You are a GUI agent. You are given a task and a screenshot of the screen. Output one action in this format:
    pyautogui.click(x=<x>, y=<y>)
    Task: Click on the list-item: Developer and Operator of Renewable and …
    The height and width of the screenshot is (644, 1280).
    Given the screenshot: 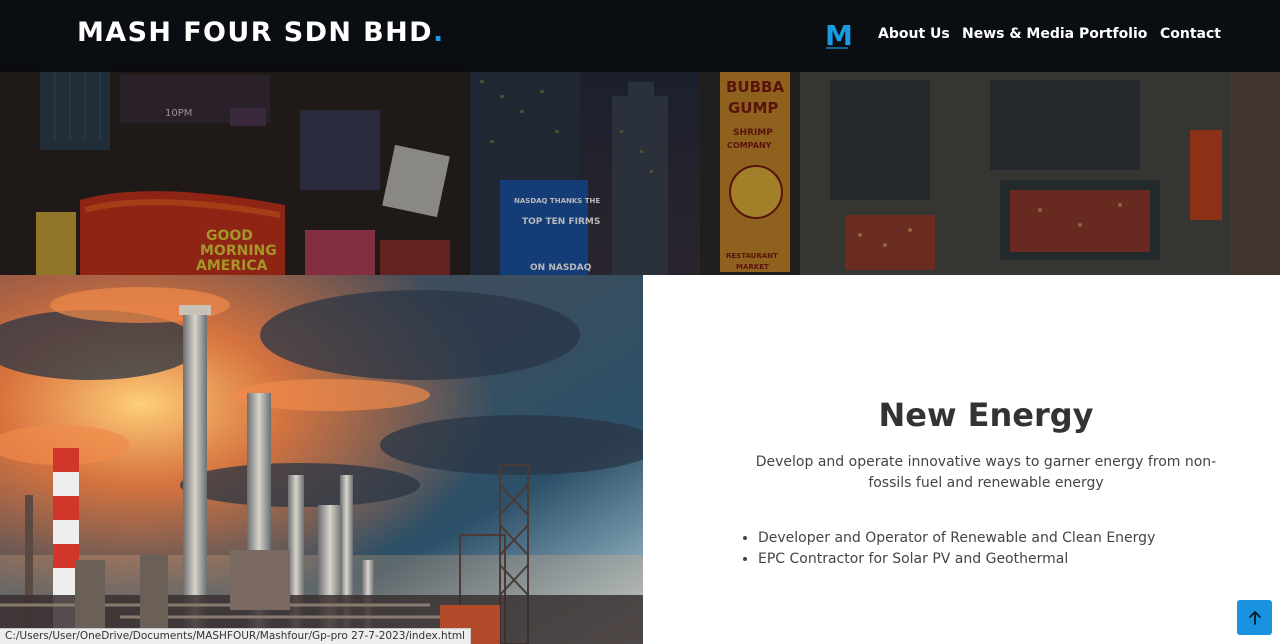 What is the action you would take?
    pyautogui.click(x=956, y=538)
    